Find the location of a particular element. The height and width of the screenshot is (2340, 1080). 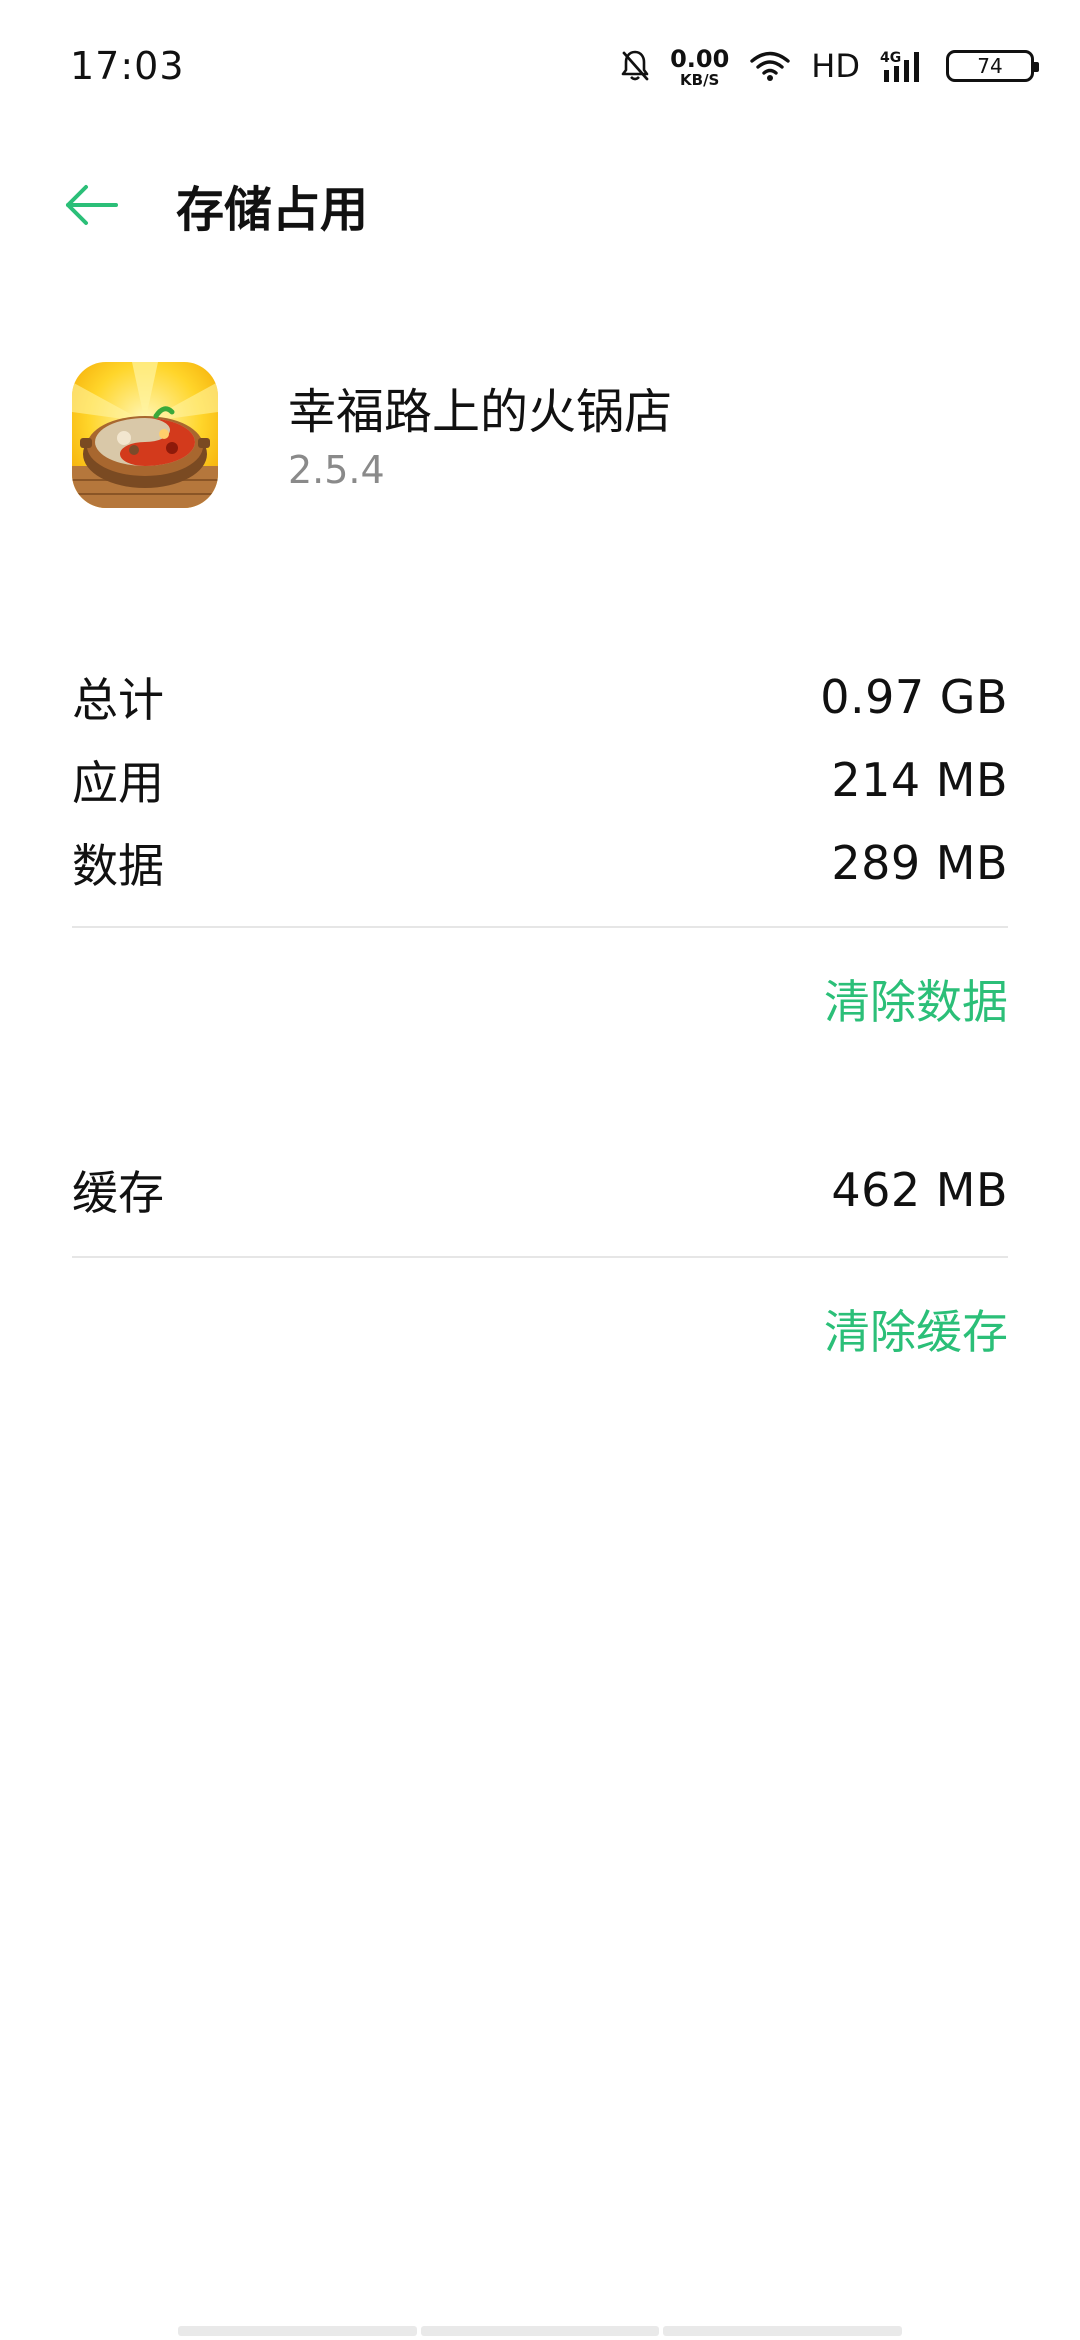

clear-data-button: 清除数据 is located at coordinates (916, 999).